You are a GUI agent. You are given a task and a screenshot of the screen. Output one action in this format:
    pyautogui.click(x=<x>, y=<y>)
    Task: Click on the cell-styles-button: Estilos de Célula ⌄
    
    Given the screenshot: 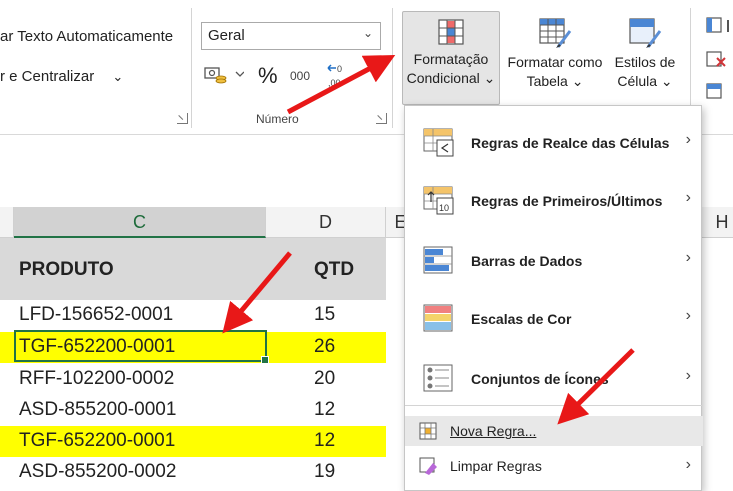 What is the action you would take?
    pyautogui.click(x=645, y=54)
    